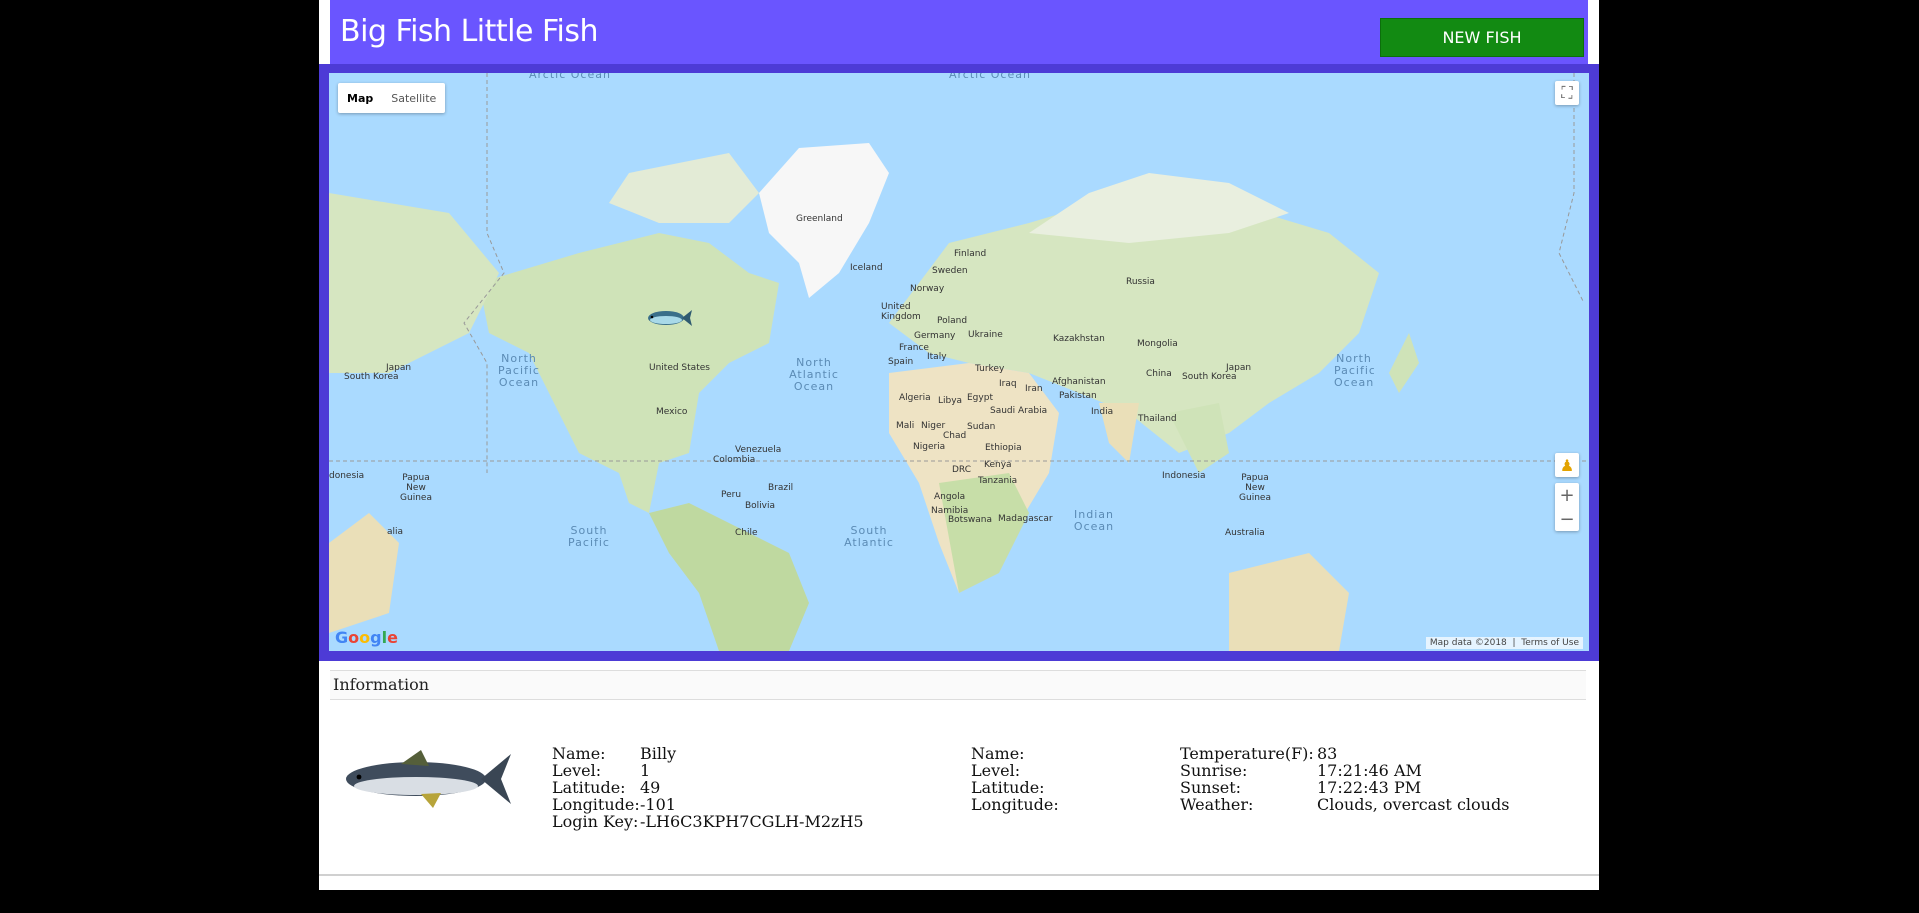  Describe the element at coordinates (915, 398) in the screenshot. I see `place-label: Algeria` at that location.